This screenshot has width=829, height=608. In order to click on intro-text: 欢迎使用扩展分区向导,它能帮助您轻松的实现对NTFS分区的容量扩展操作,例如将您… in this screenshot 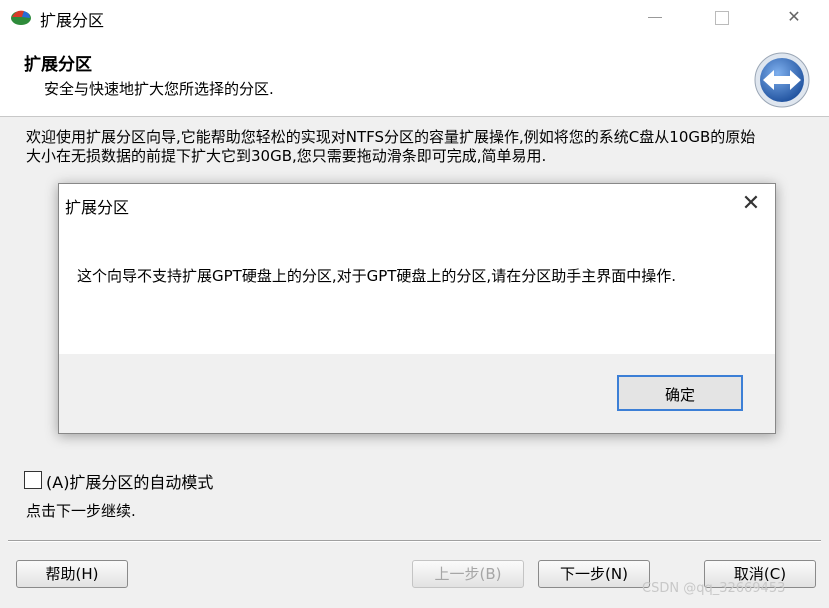, I will do `click(391, 146)`.